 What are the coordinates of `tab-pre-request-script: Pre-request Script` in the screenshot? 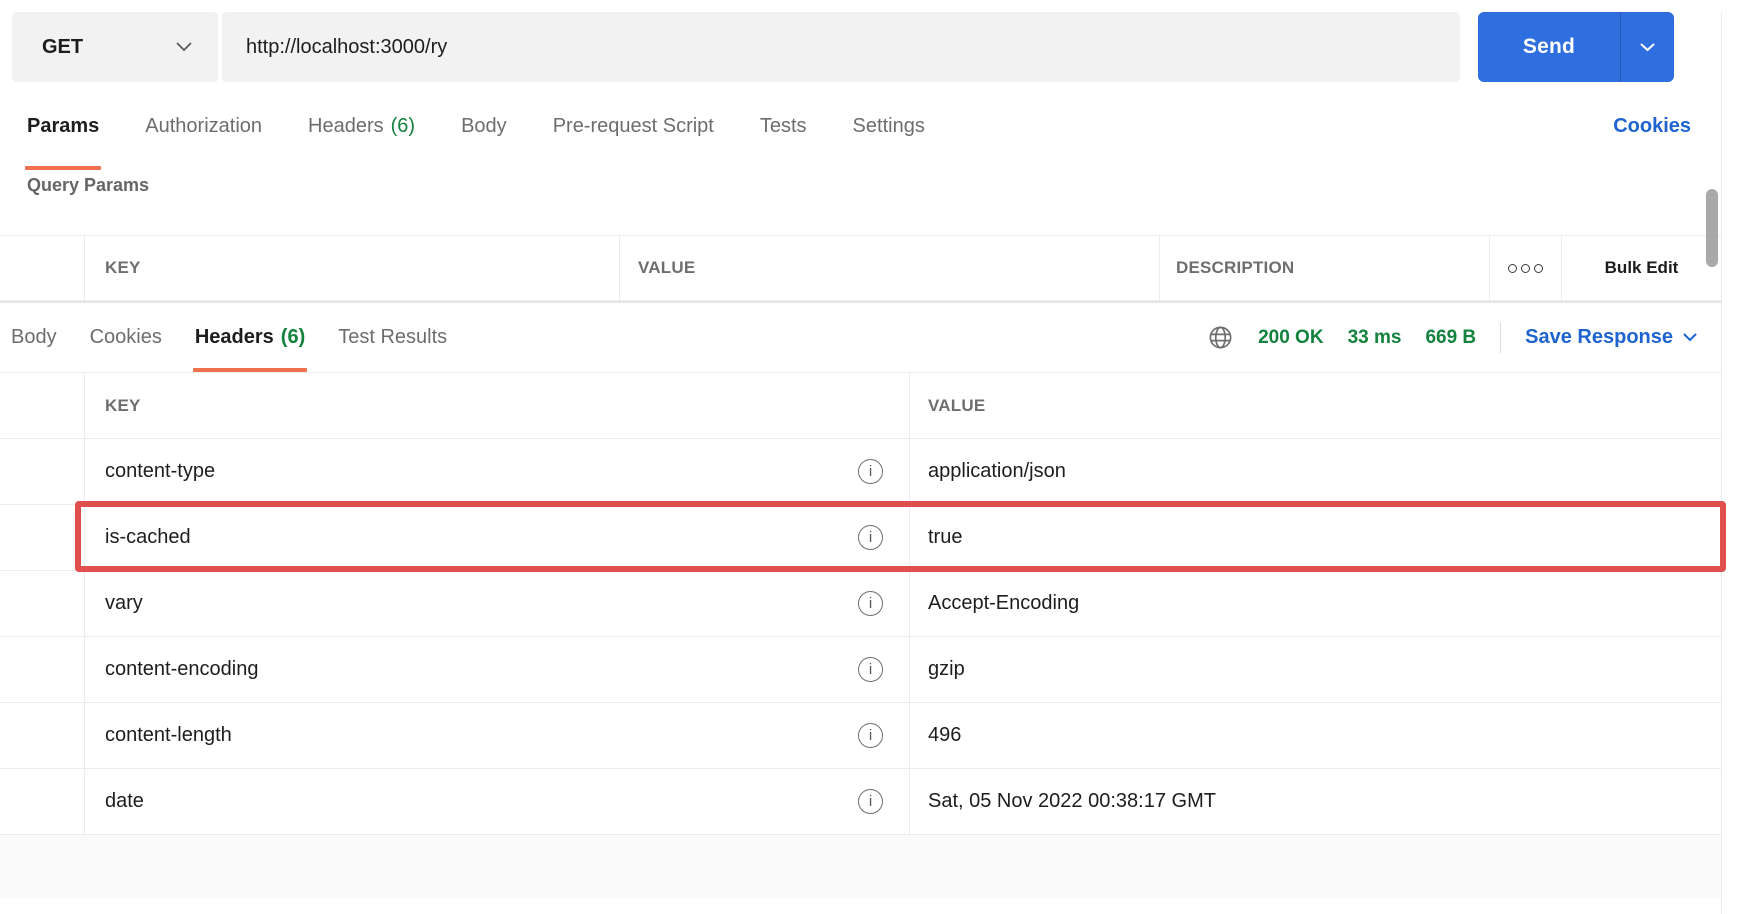 It's located at (633, 126).